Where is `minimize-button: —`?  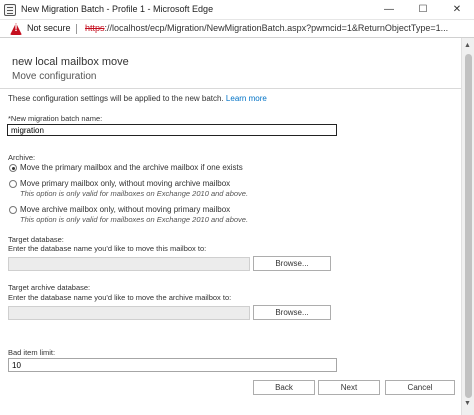
minimize-button: — is located at coordinates (389, 10).